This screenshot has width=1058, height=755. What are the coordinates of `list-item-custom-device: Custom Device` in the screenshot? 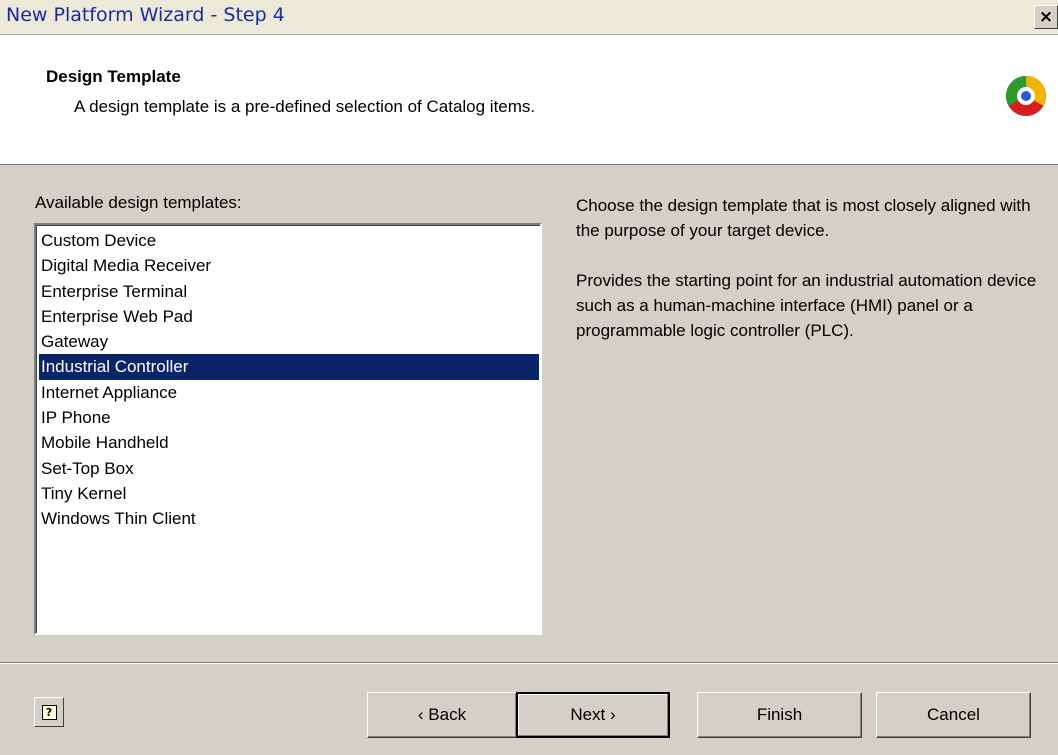 It's located at (289, 240).